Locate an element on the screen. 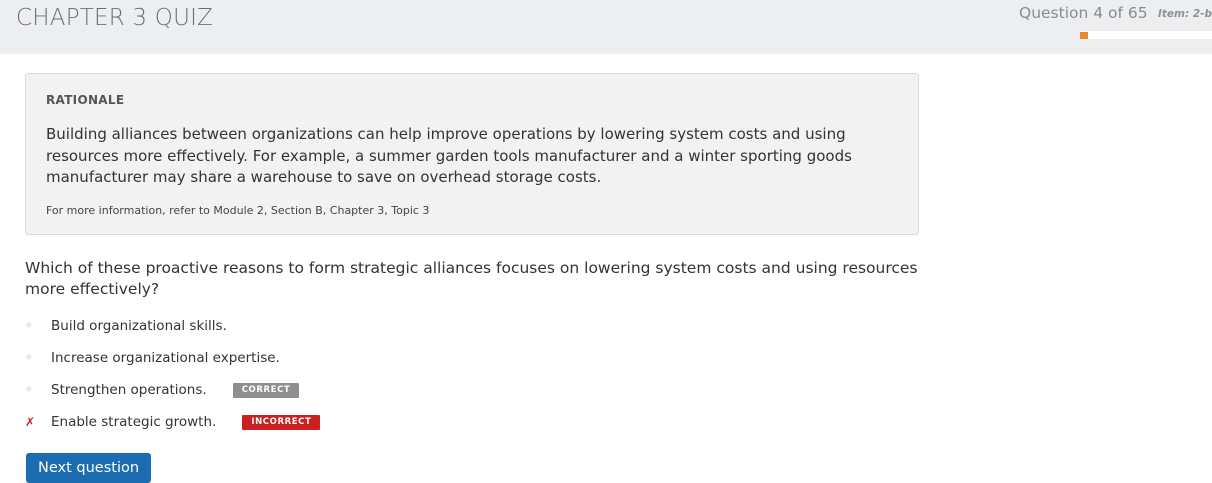 The width and height of the screenshot is (1212, 483). progress-bar is located at coordinates (1146, 35).